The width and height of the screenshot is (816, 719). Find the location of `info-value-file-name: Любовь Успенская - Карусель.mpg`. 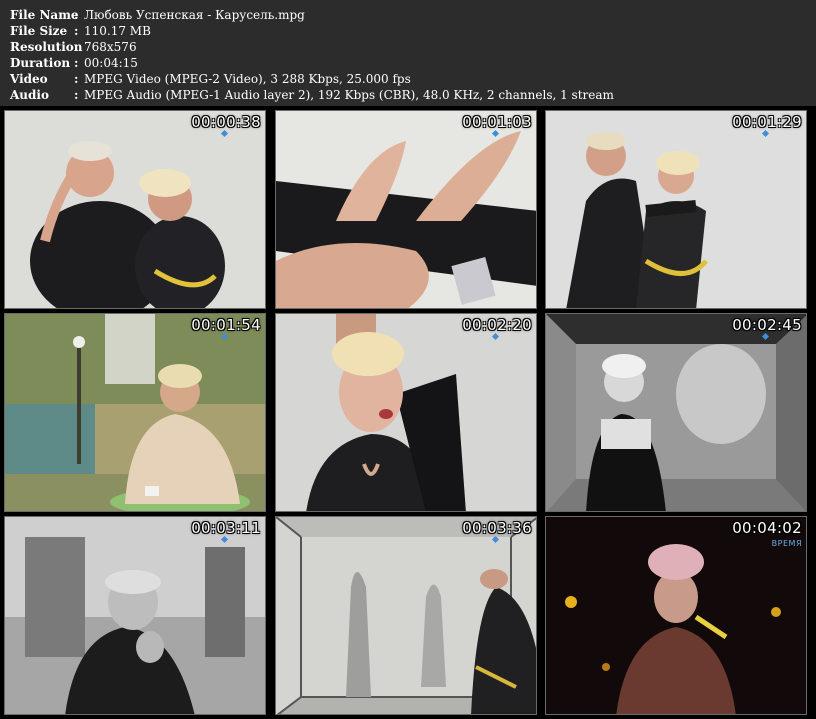

info-value-file-name: Любовь Успенская - Карусель.mpg is located at coordinates (194, 15).